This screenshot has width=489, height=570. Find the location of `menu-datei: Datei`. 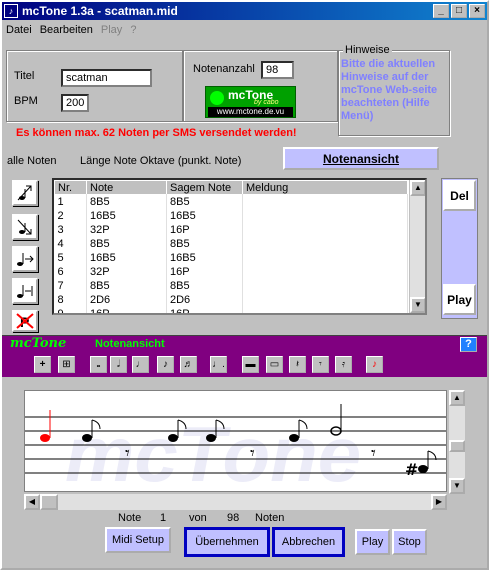

menu-datei: Datei is located at coordinates (19, 30).